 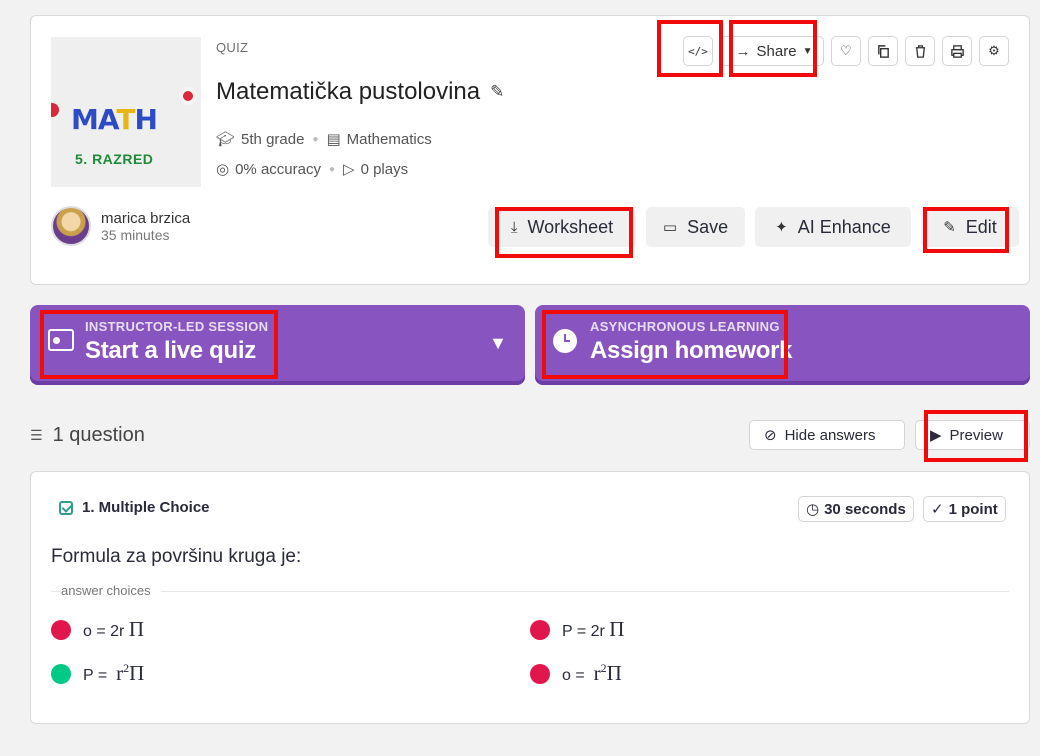 What do you see at coordinates (844, 226) in the screenshot?
I see `ai-enhance-label: AI Enhance` at bounding box center [844, 226].